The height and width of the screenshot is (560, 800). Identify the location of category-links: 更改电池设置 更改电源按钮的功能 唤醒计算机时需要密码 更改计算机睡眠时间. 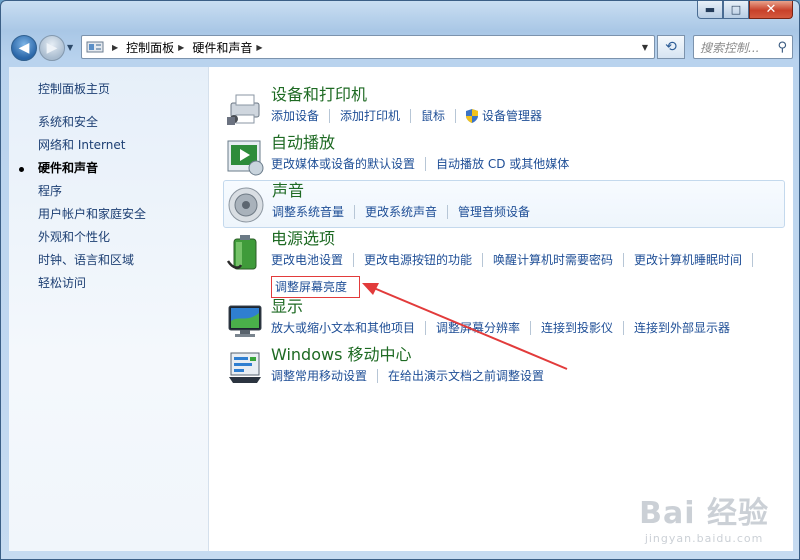
(517, 260).